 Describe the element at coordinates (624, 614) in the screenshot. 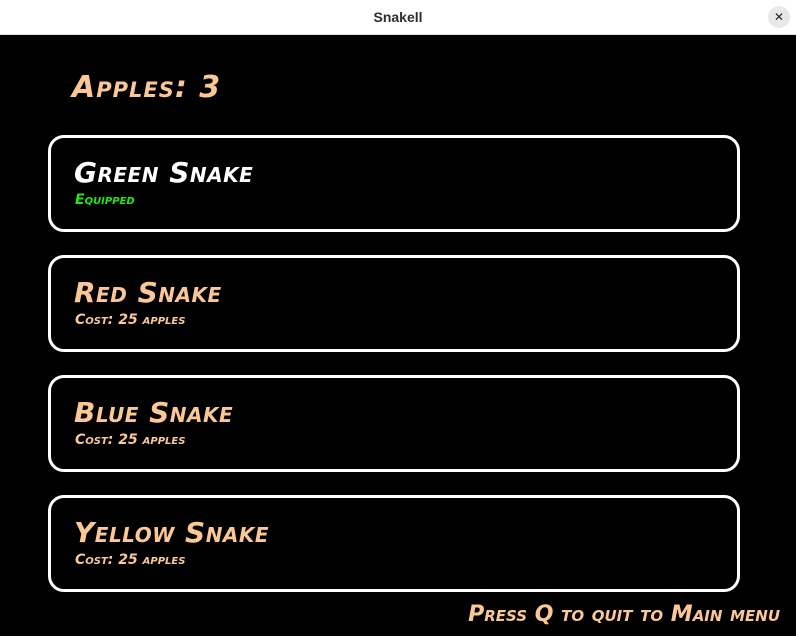

I see `quit-hint: Press Q to quit to Main menu` at that location.